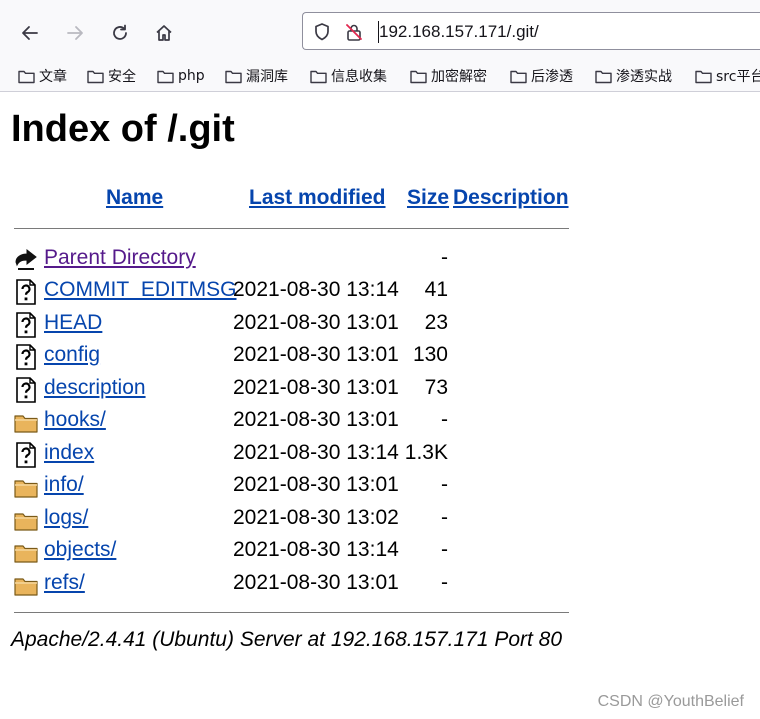 The width and height of the screenshot is (760, 719). Describe the element at coordinates (459, 77) in the screenshot. I see `bookmark-label: 加密解密` at that location.